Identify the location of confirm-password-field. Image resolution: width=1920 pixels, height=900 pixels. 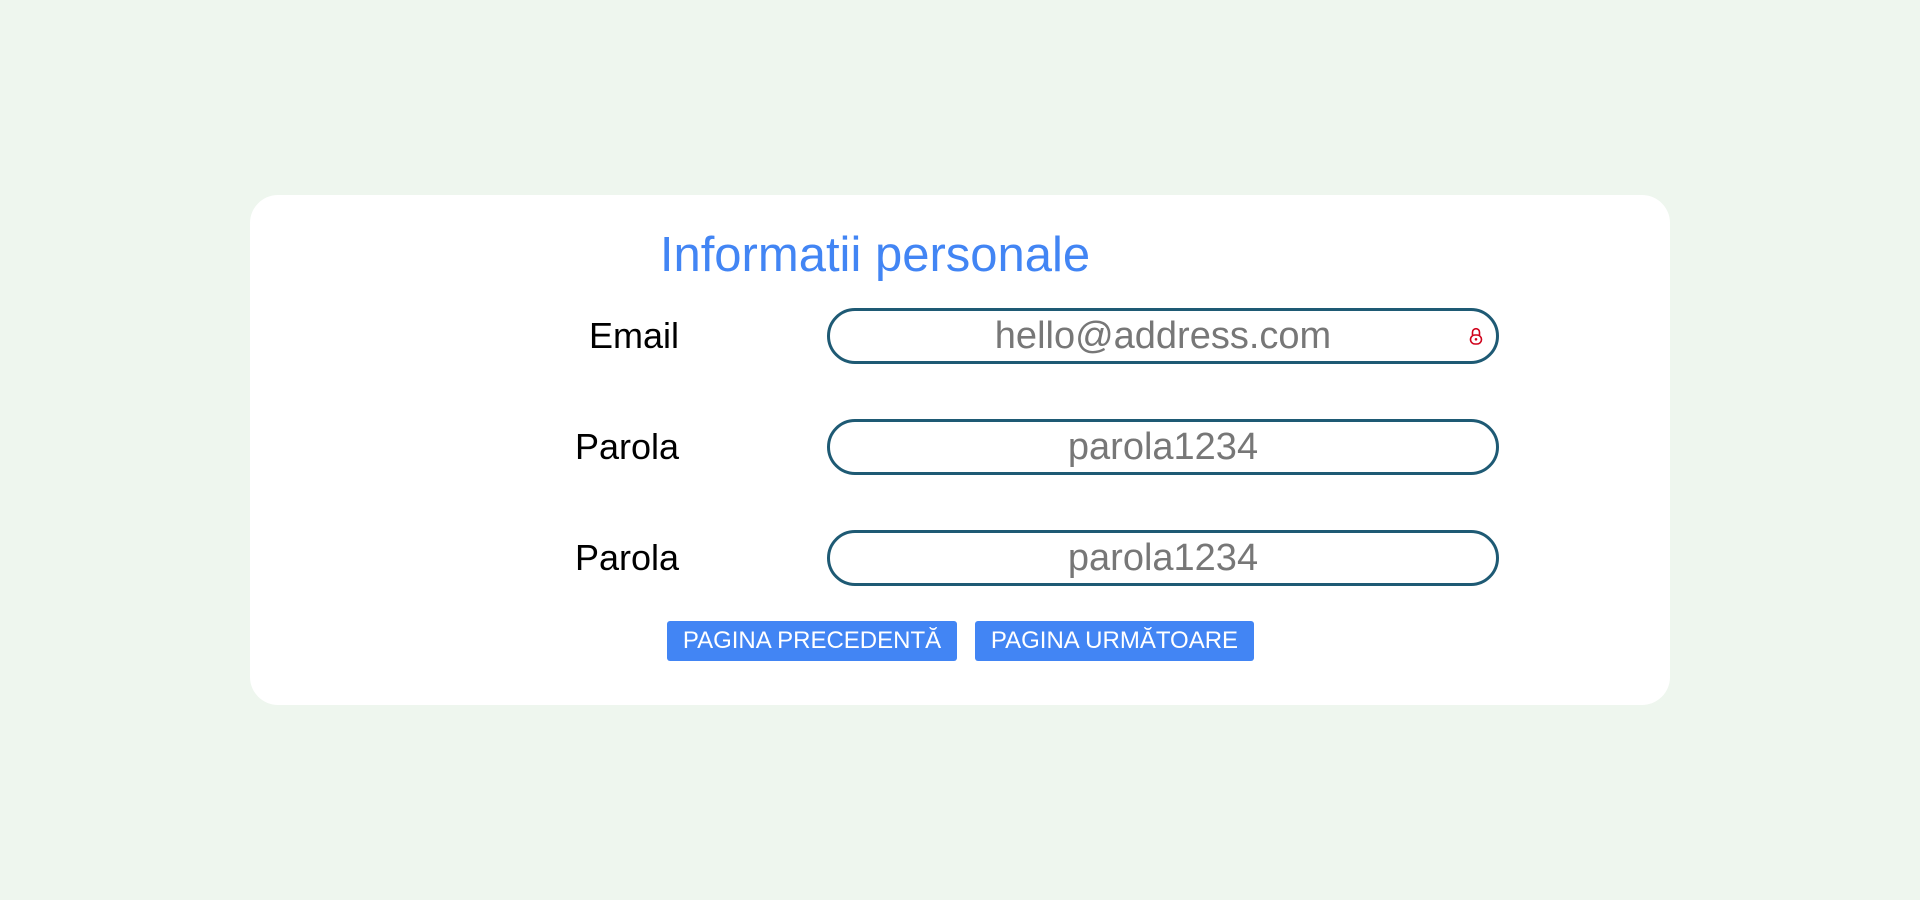
(1163, 558).